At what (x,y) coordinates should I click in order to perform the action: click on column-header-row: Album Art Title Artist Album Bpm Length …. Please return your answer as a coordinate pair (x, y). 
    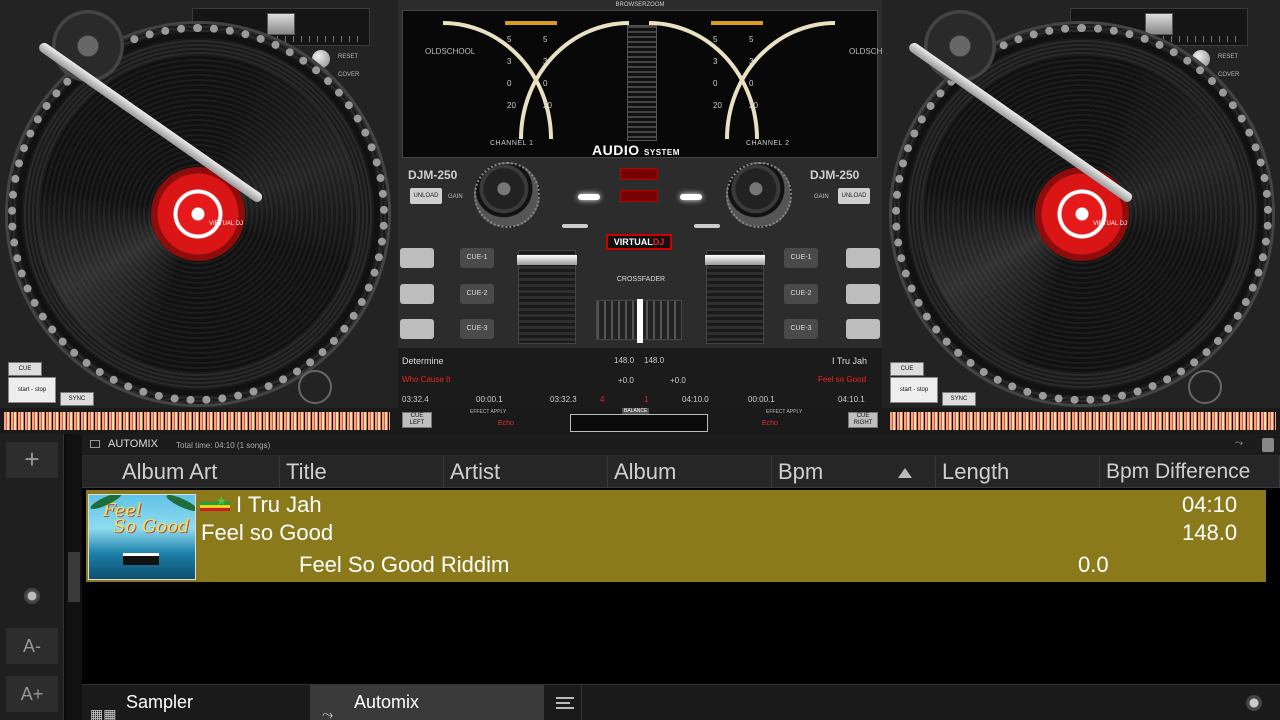
    Looking at the image, I should click on (681, 472).